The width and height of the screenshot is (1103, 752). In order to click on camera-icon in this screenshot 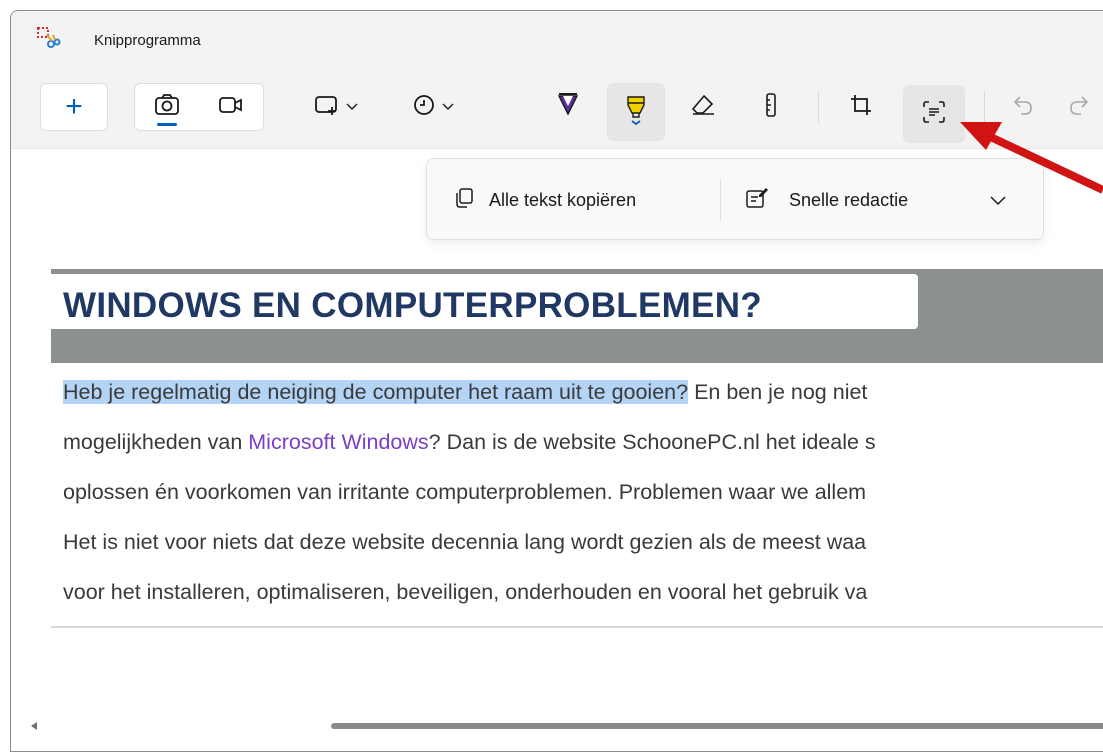, I will do `click(167, 107)`.